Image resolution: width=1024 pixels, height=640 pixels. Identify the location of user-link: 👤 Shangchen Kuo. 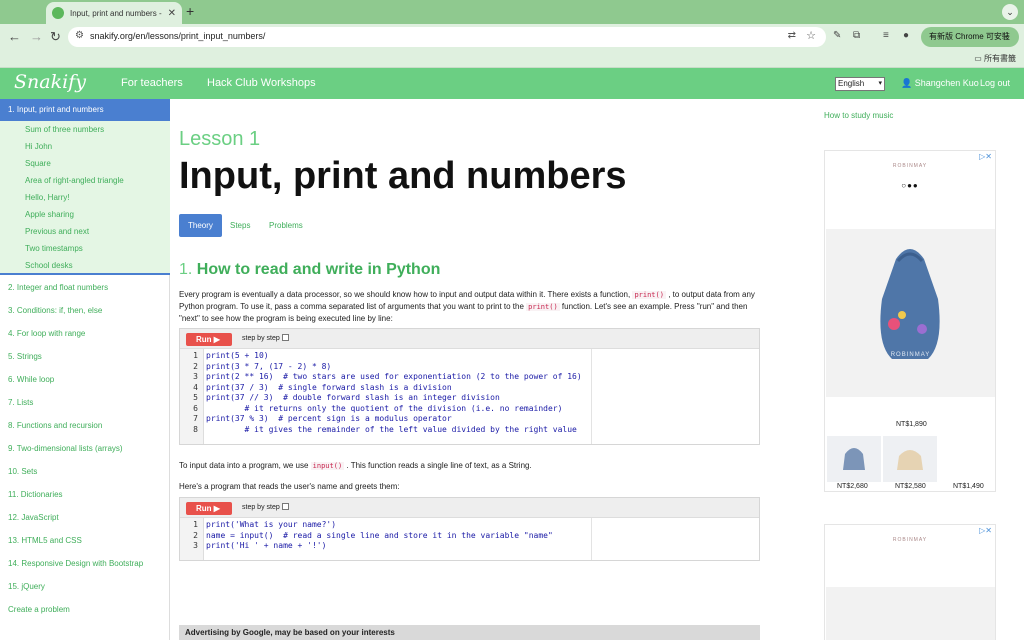
(940, 83).